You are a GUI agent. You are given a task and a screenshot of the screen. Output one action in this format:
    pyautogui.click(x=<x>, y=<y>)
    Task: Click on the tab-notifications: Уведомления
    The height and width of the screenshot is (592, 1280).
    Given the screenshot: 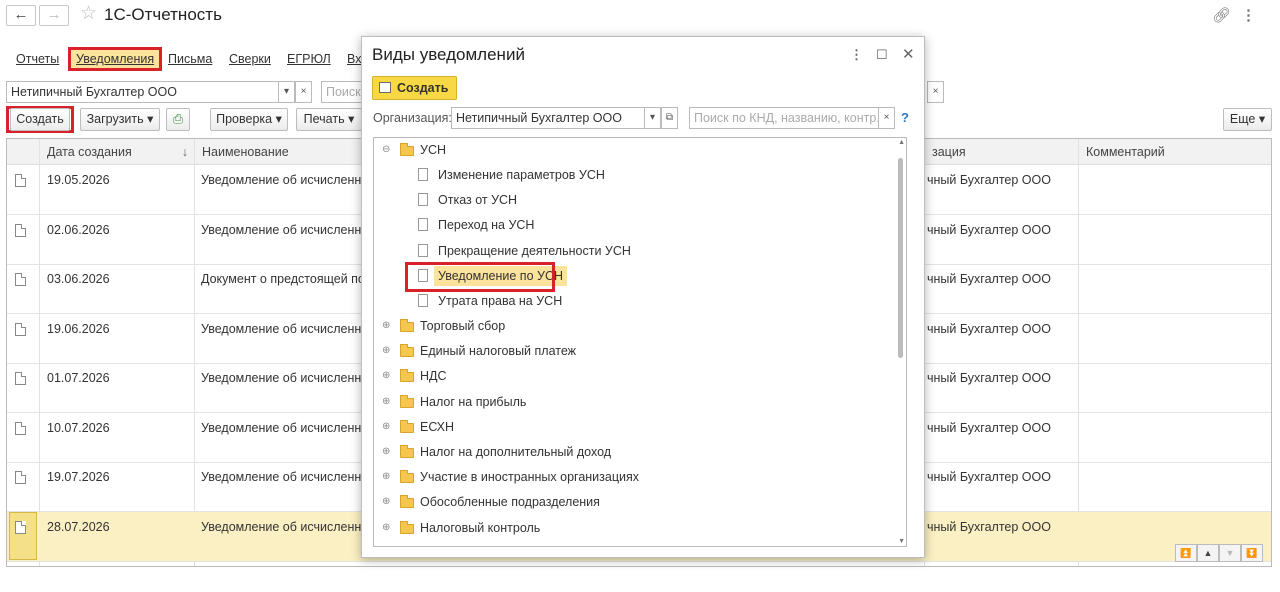 What is the action you would take?
    pyautogui.click(x=115, y=59)
    